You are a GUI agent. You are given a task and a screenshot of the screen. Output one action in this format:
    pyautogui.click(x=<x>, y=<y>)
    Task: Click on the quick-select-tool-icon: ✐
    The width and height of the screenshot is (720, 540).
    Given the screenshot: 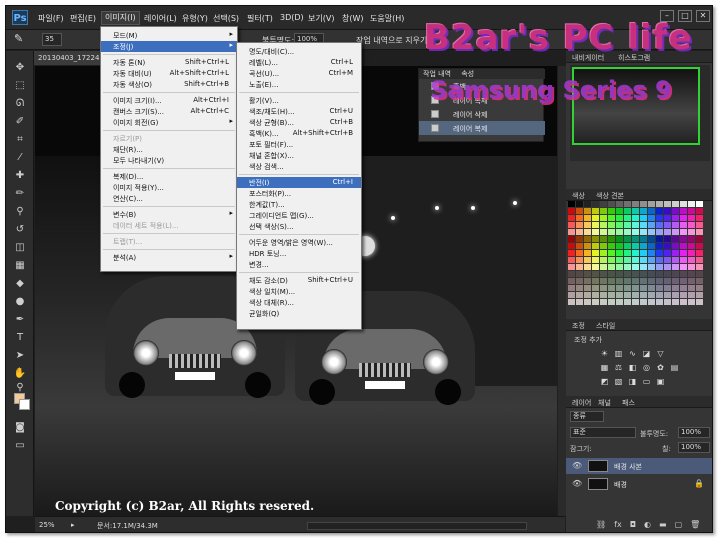 What is the action you would take?
    pyautogui.click(x=20, y=122)
    